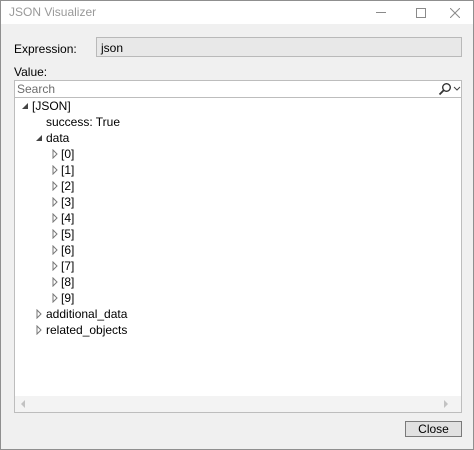 Image resolution: width=474 pixels, height=450 pixels. I want to click on tree-node-label: related_objects, so click(87, 330).